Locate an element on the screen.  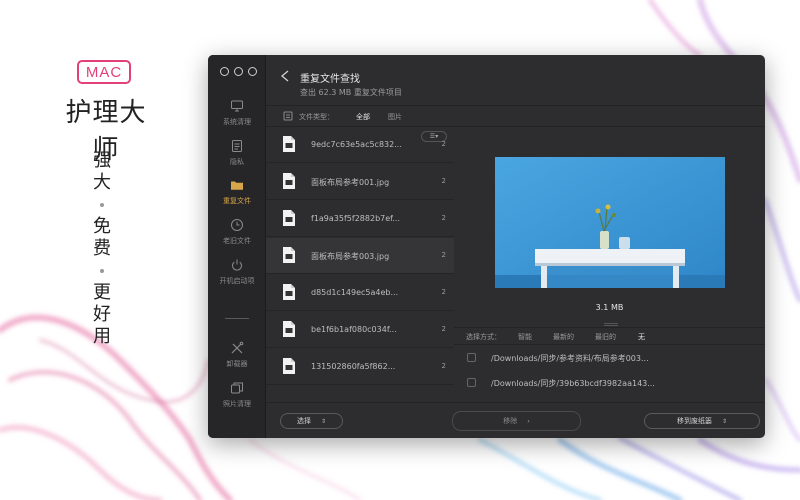
slogan-char: 强 is located at coordinates (102, 160).